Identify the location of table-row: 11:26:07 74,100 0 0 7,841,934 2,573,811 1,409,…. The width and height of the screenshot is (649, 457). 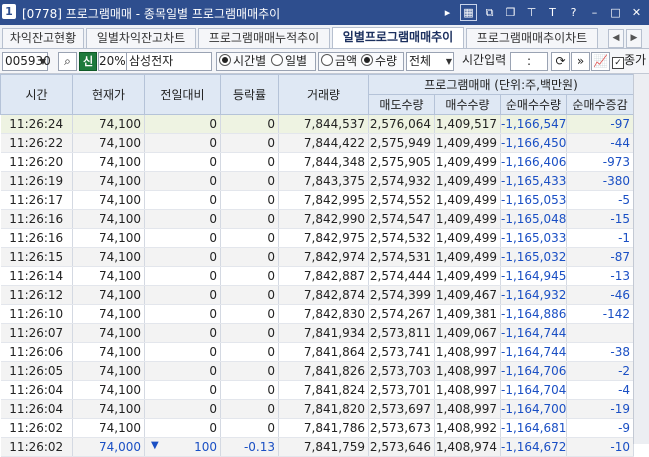
(317, 333).